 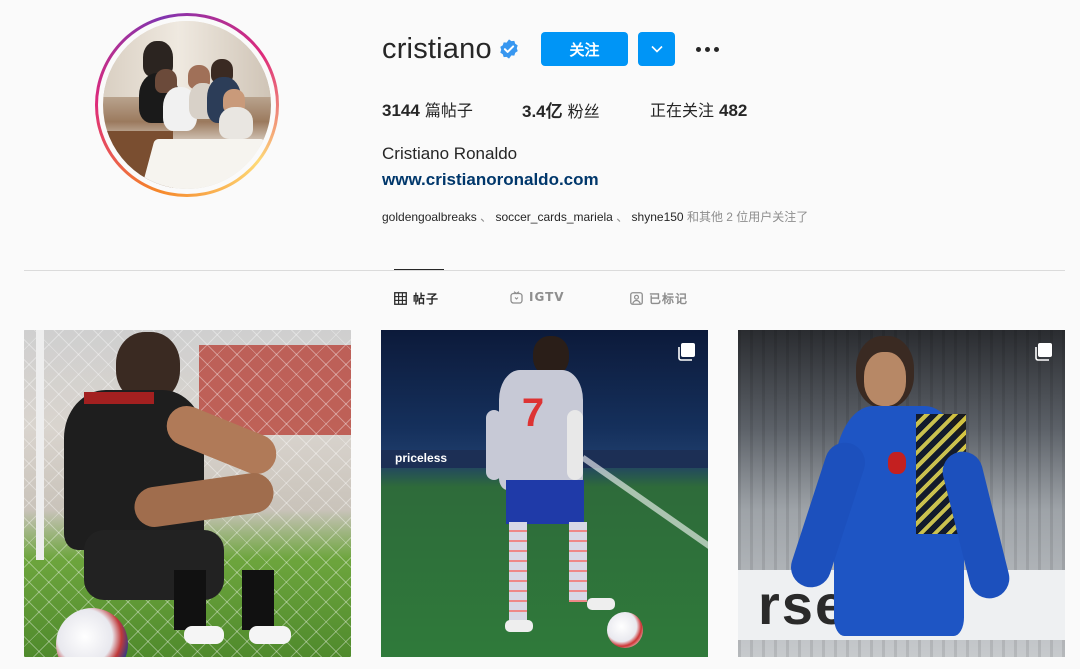 I want to click on post-thumbnail, so click(x=187, y=493).